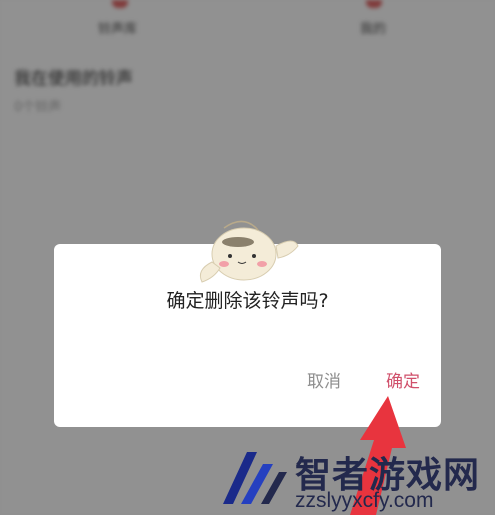  I want to click on watermark-logo-icon, so click(255, 478).